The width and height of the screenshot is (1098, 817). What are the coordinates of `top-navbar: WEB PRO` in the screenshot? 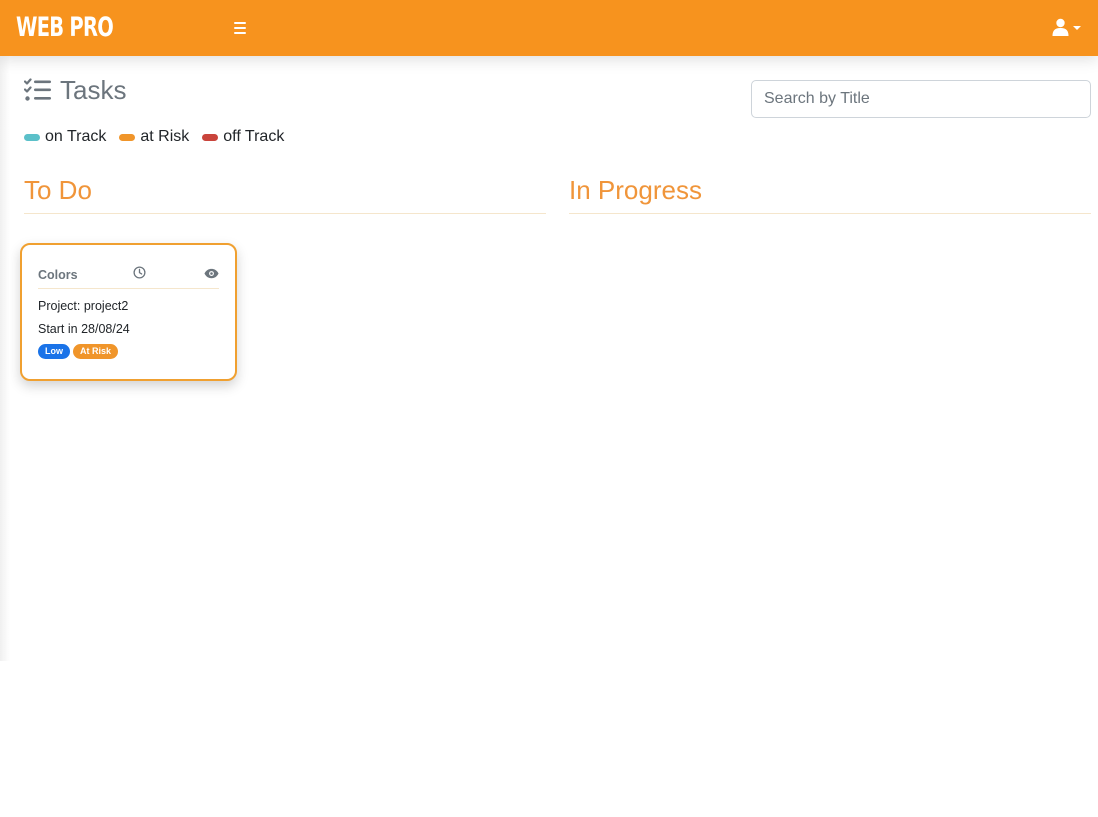 It's located at (549, 28).